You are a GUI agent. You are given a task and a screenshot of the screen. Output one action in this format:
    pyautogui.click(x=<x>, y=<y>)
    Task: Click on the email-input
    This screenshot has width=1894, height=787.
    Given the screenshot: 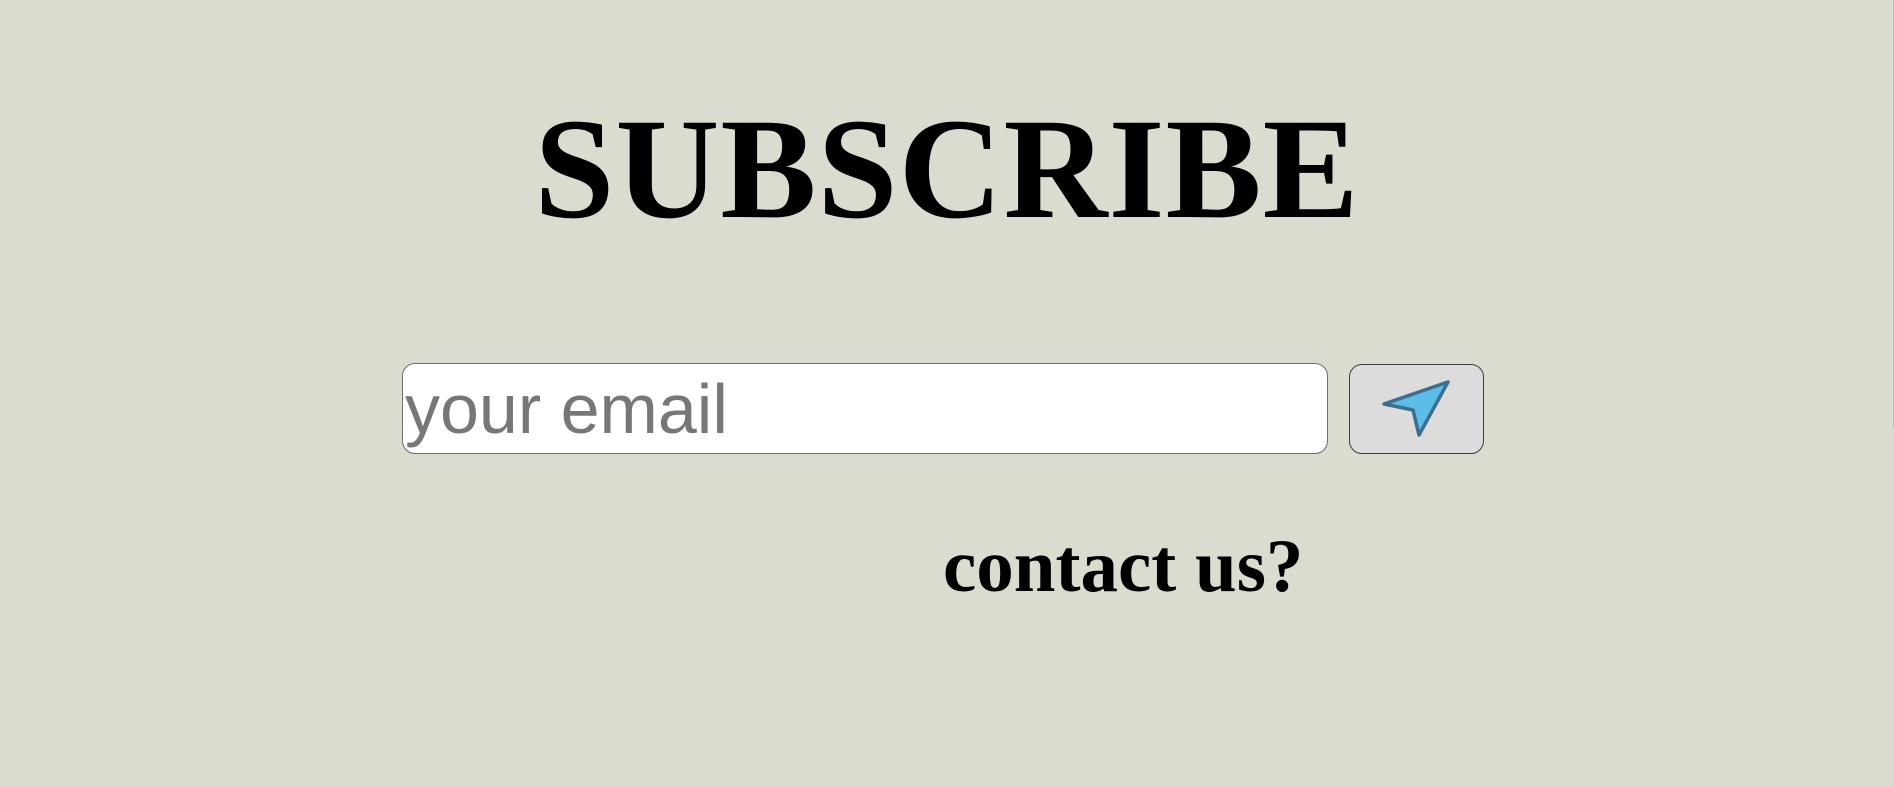 What is the action you would take?
    pyautogui.click(x=865, y=408)
    